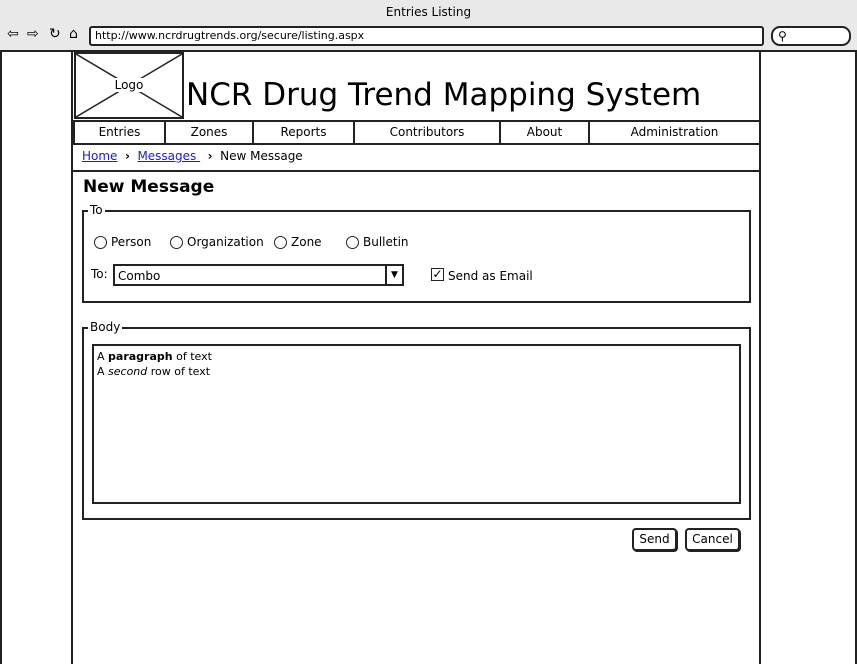 The height and width of the screenshot is (664, 857). What do you see at coordinates (176, 242) in the screenshot?
I see `radio-organization` at bounding box center [176, 242].